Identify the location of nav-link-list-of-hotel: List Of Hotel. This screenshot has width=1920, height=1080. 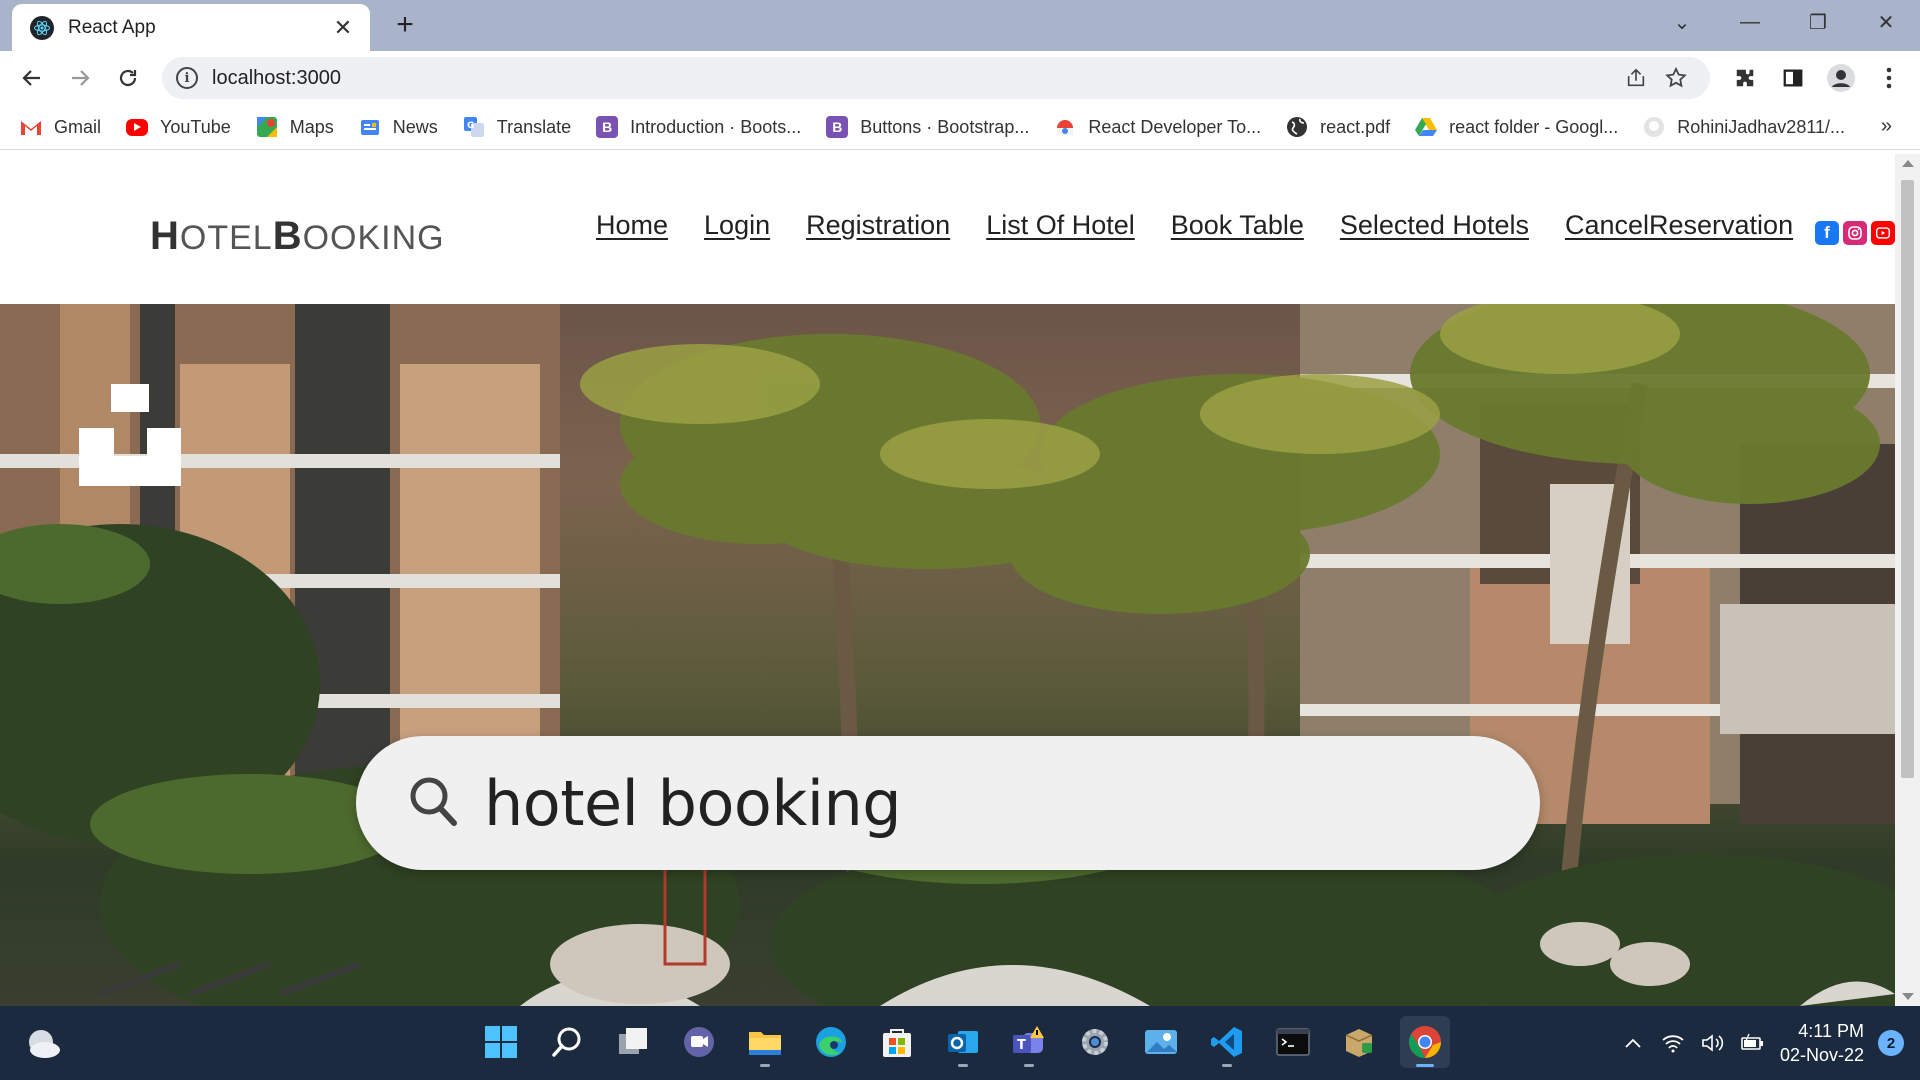
(1060, 225).